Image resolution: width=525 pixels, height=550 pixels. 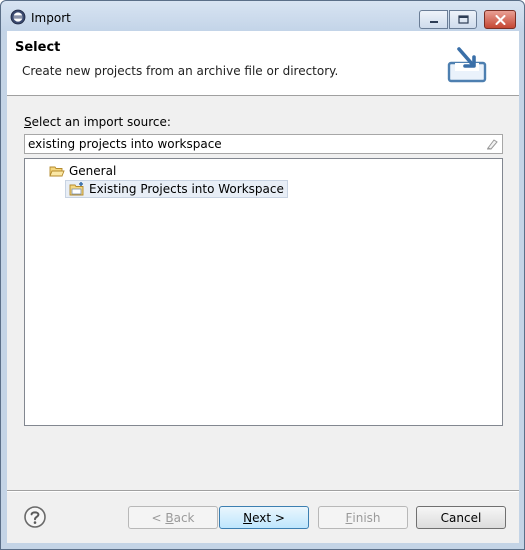 I want to click on finish-button: Finish, so click(x=363, y=517).